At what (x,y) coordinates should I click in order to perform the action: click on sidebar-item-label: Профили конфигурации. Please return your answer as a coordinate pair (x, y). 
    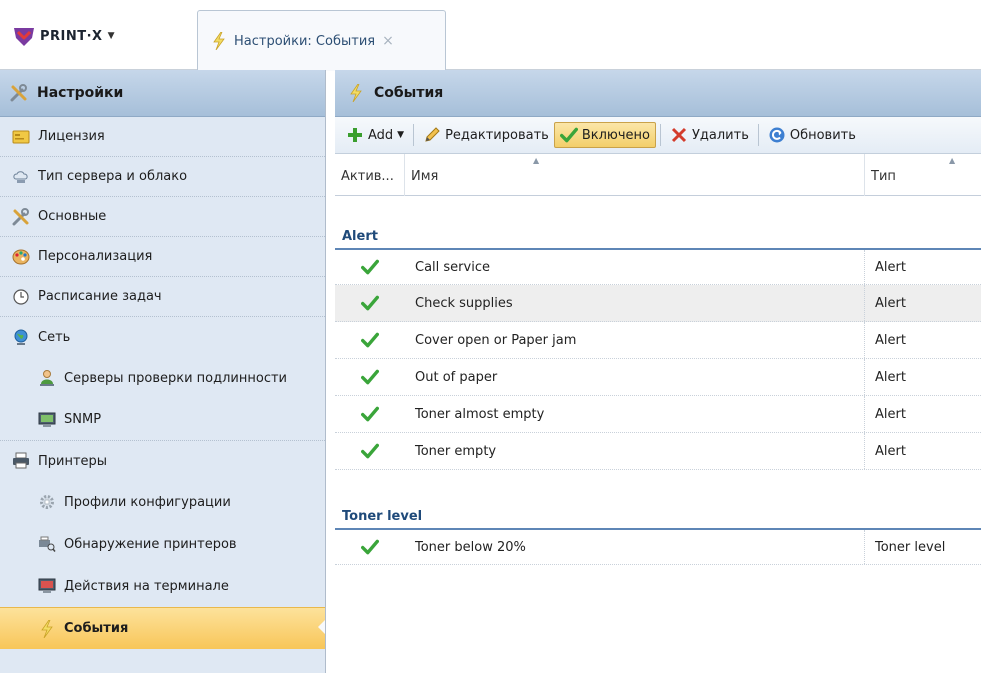
    Looking at the image, I should click on (147, 502).